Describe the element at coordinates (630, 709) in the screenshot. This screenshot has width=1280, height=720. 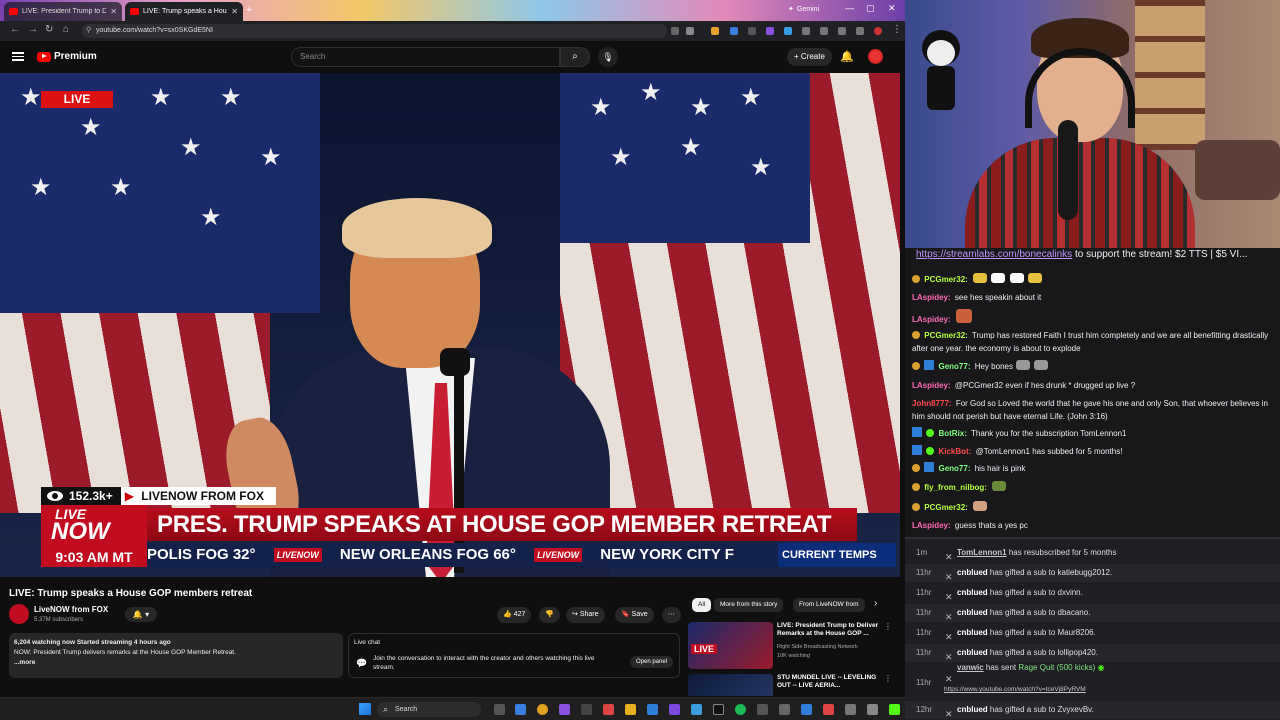
I see `file-explorer-icon` at that location.